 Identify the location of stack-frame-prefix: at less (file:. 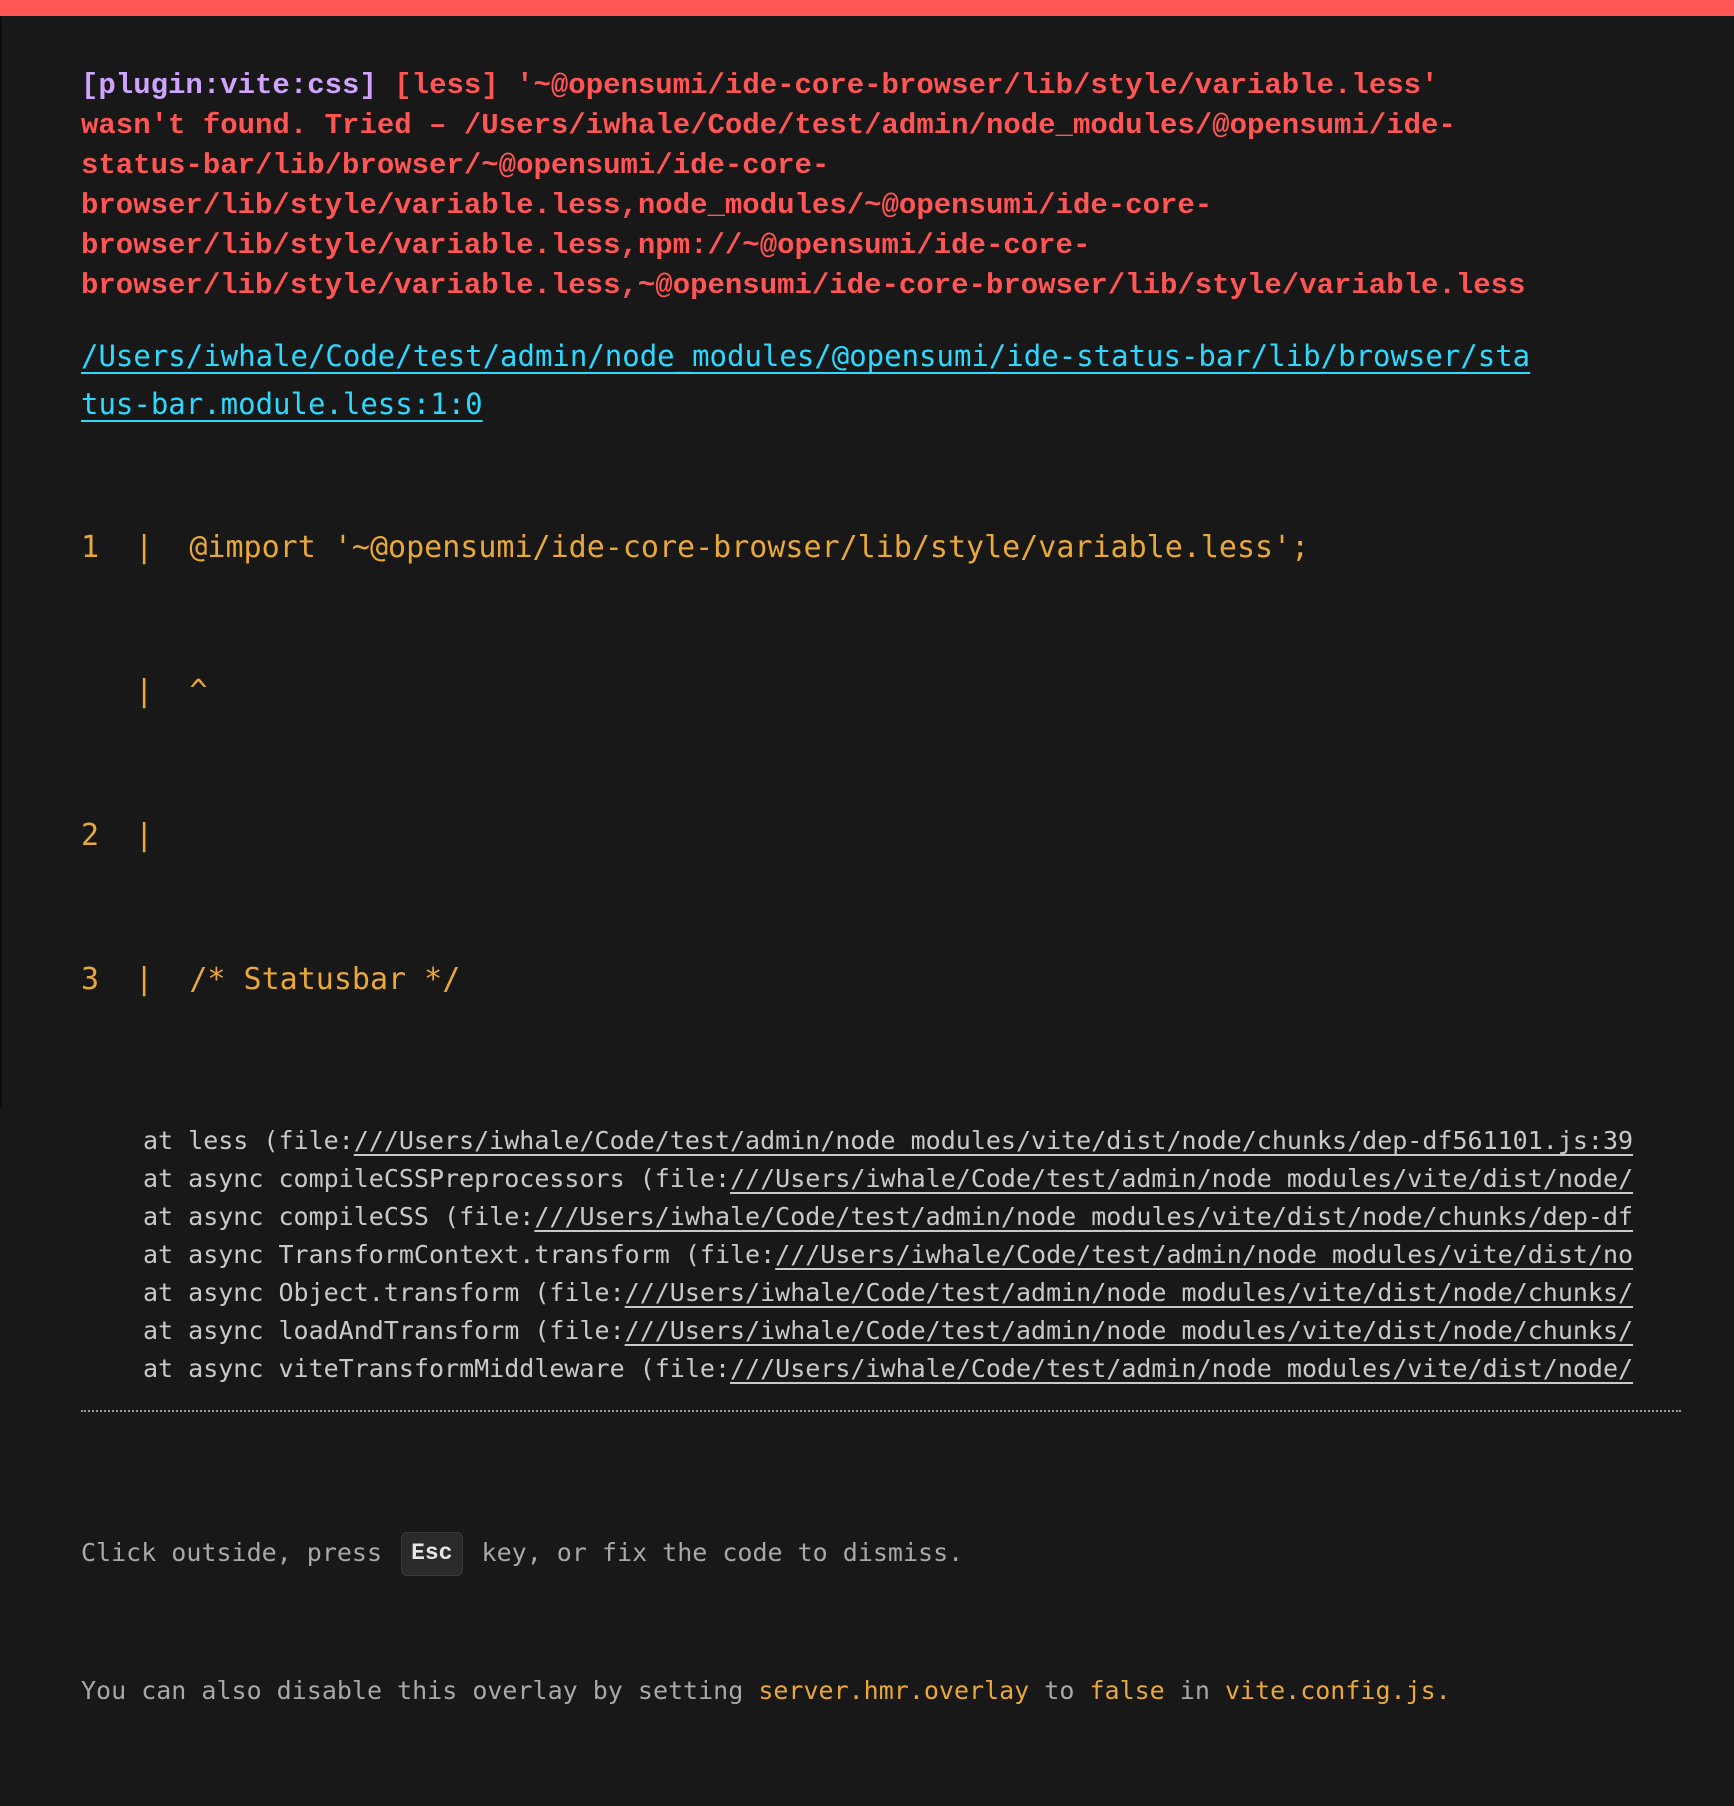
(248, 1140).